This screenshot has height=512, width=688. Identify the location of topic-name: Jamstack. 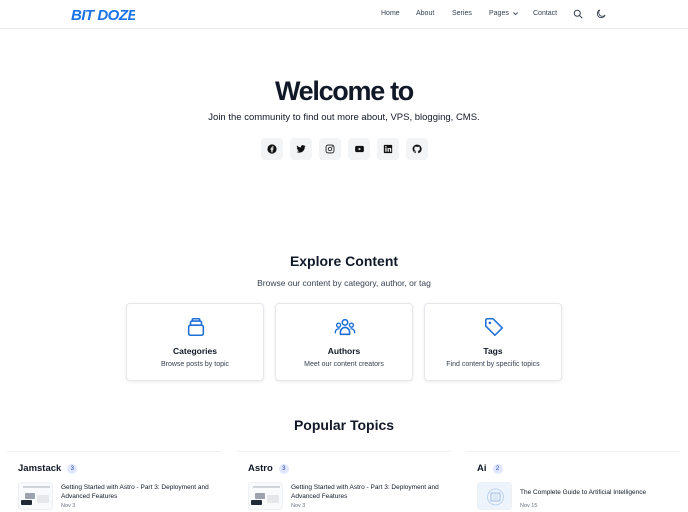
(40, 468).